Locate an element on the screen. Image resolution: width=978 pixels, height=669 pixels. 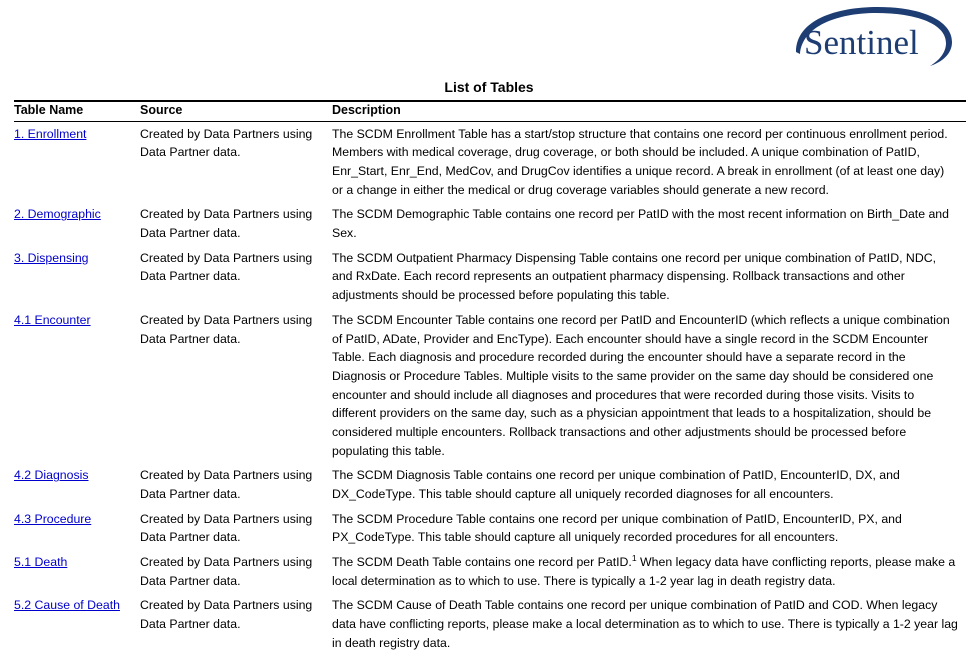
table-name-cell: 5.1 Death is located at coordinates (77, 571).